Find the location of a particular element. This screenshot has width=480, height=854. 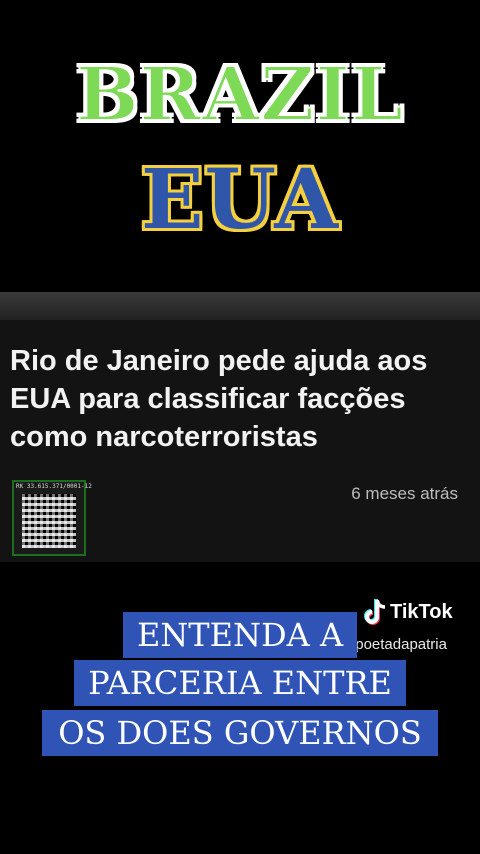

title-eua: EUA is located at coordinates (240, 200).